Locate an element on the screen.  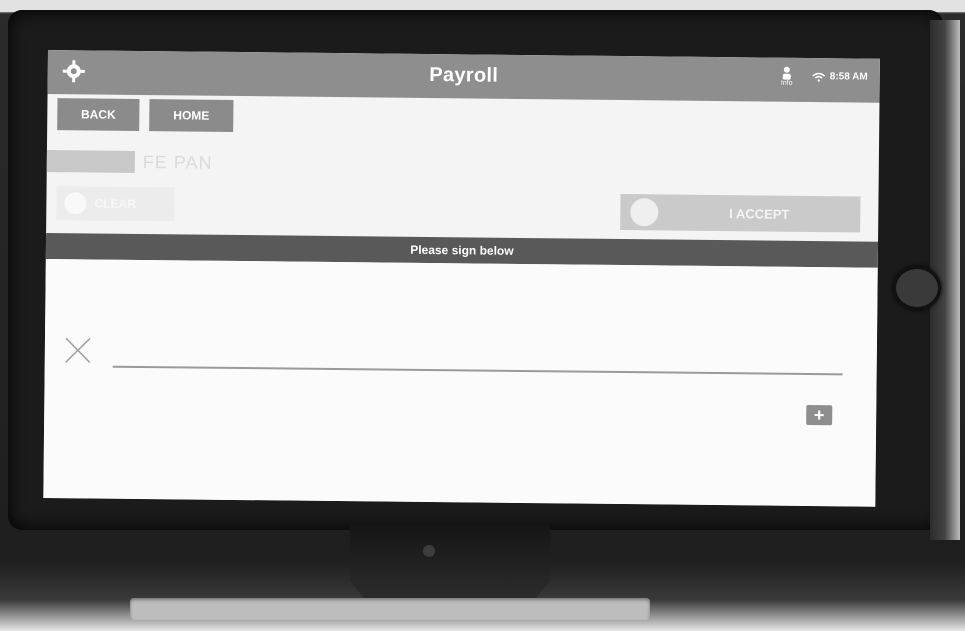
home-button: HOME is located at coordinates (191, 115).